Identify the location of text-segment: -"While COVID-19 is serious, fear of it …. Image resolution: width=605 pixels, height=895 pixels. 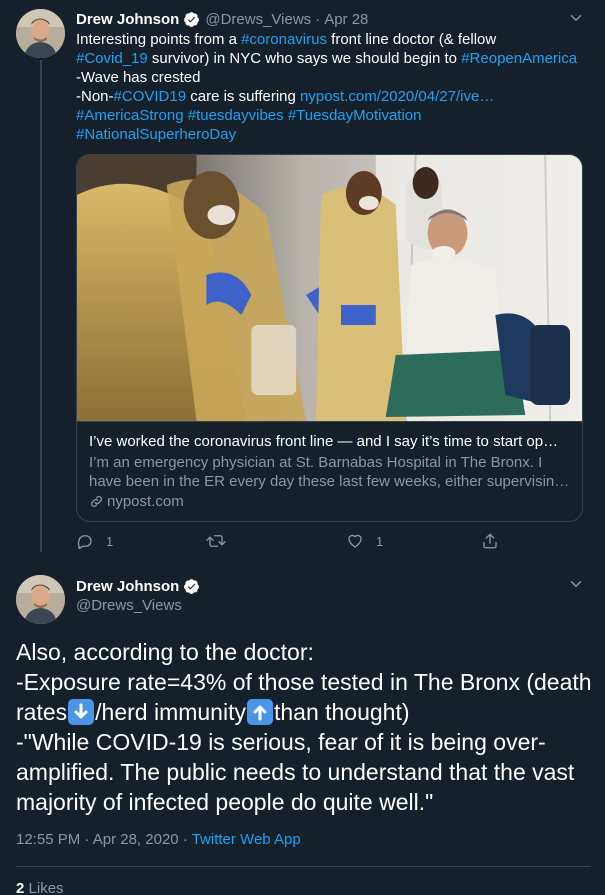
(281, 742).